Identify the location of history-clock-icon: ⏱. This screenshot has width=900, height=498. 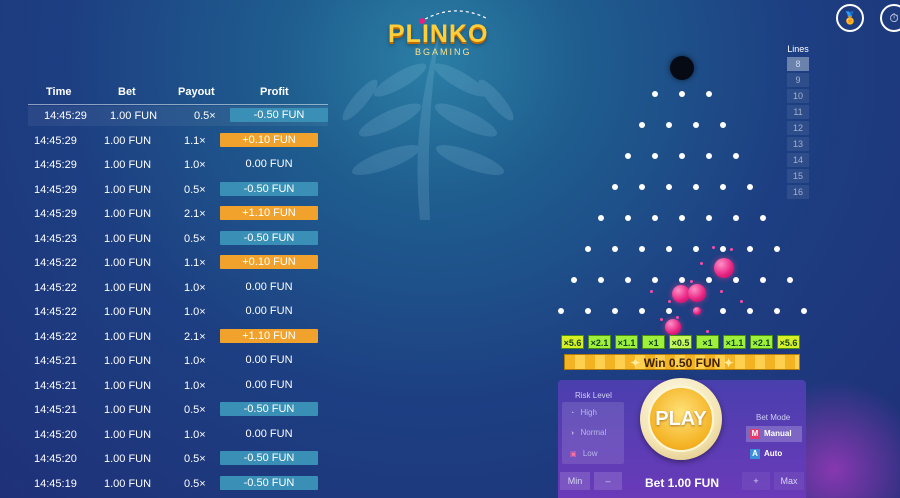
(890, 18).